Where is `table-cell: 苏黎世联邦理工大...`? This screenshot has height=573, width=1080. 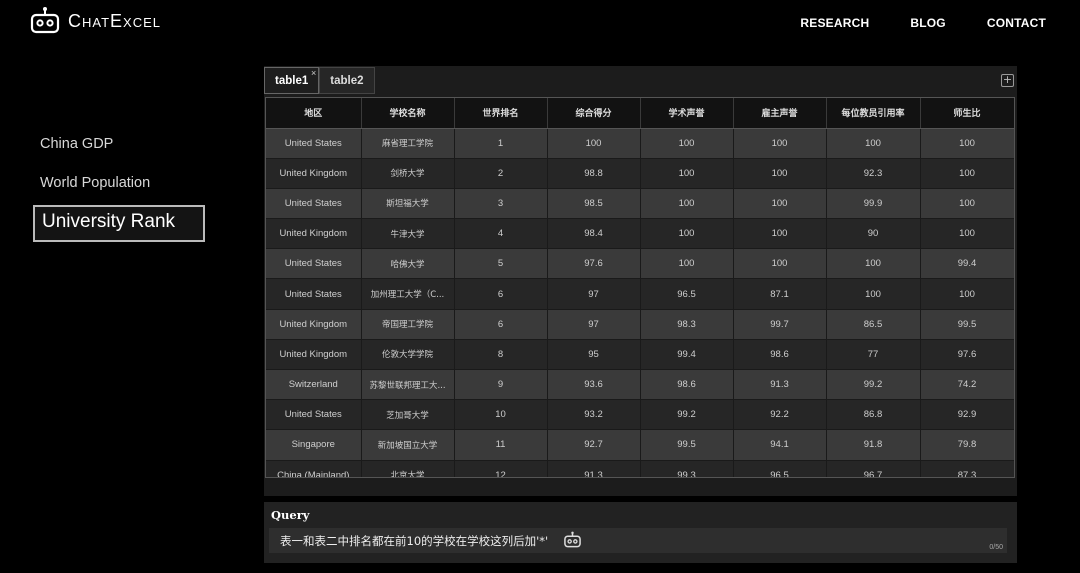
table-cell: 苏黎世联邦理工大... is located at coordinates (408, 385).